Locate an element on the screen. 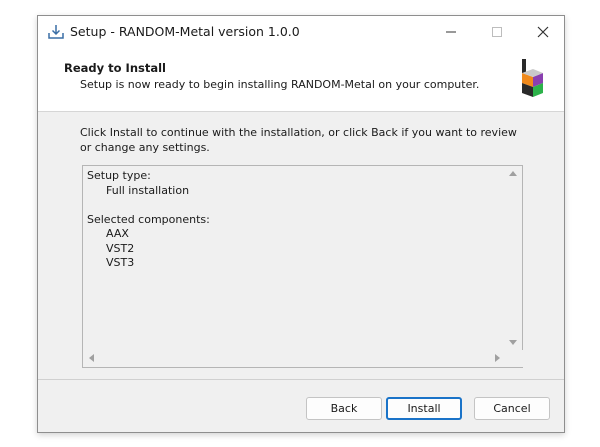 The width and height of the screenshot is (600, 447). minimize-button is located at coordinates (451, 32).